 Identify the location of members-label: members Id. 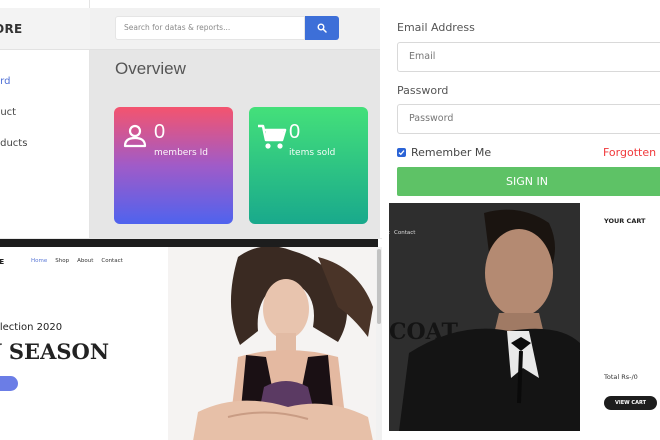
(181, 153).